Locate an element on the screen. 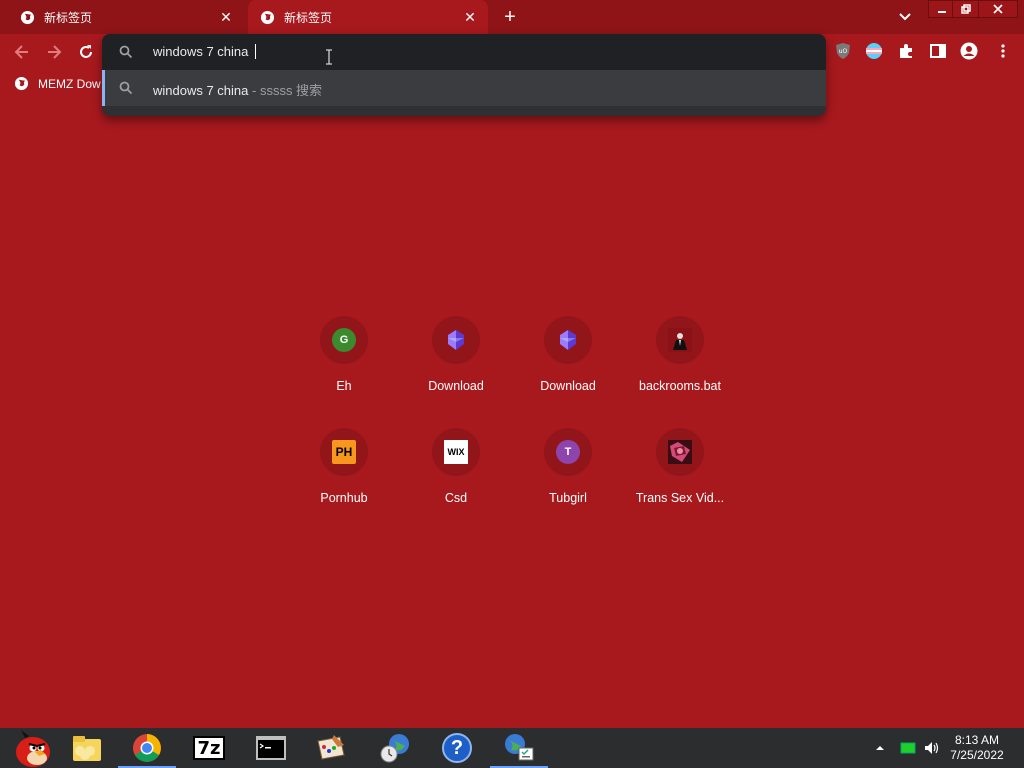  taskbar: 7z ? 8:13 AM 7/25/2022 is located at coordinates (512, 748).